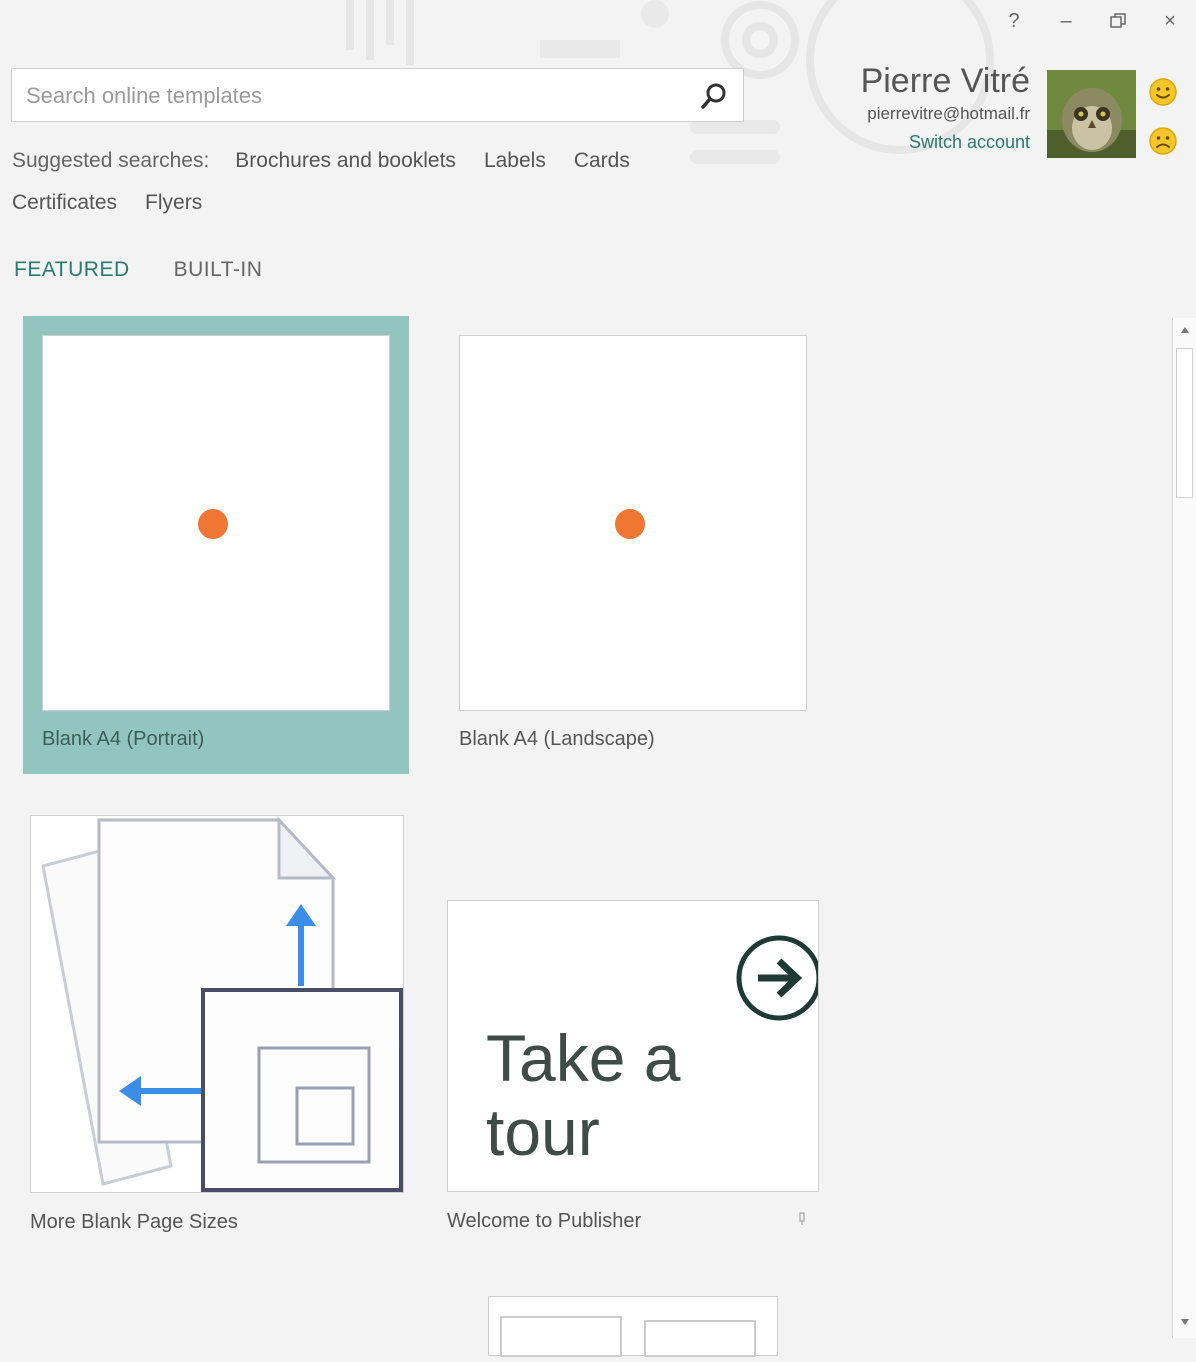  I want to click on restore-icon, so click(1118, 20).